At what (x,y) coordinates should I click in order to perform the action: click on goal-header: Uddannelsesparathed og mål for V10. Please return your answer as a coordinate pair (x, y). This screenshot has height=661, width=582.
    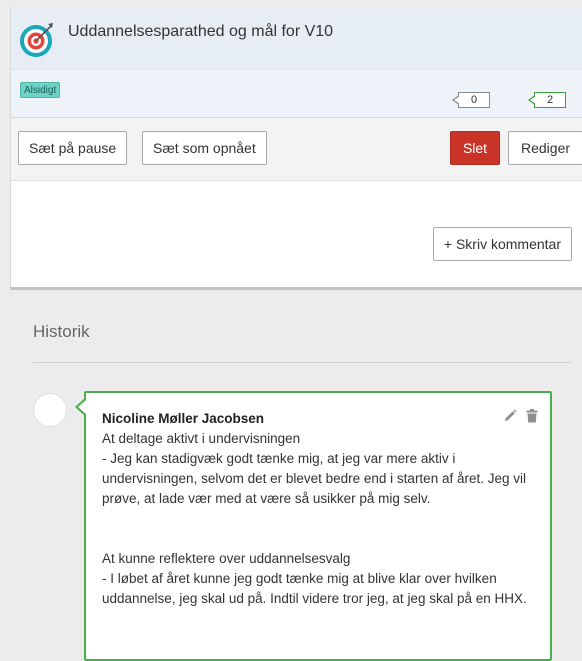
    Looking at the image, I should click on (296, 38).